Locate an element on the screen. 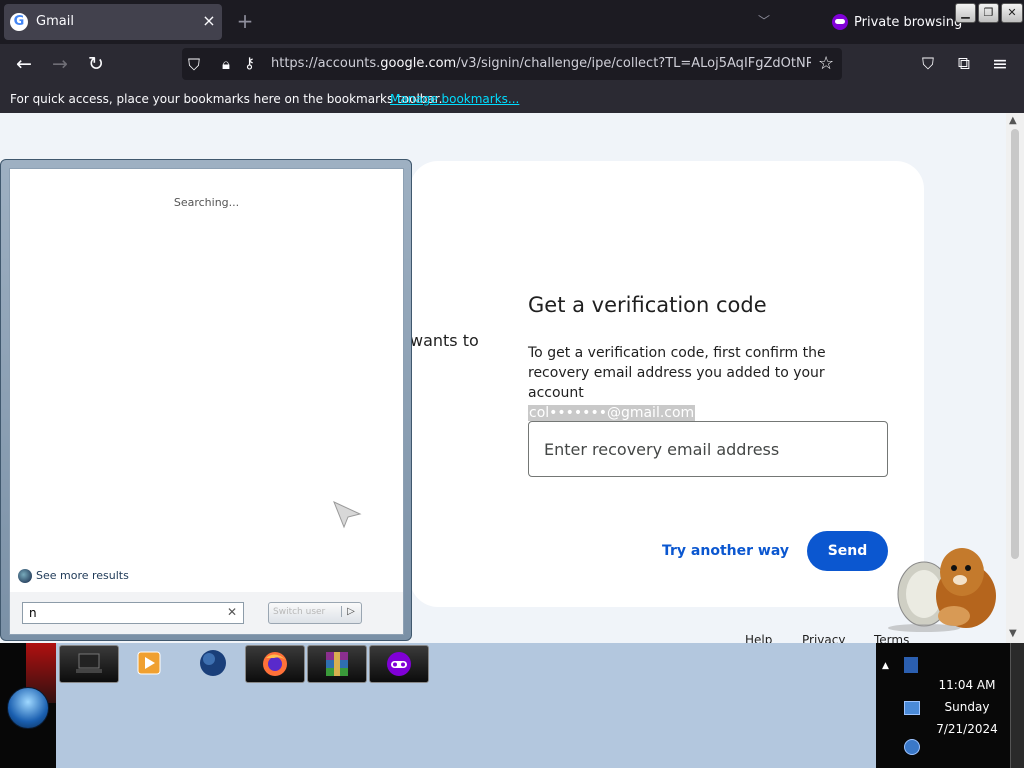 This screenshot has width=1024, height=768. minimize-button: ▁ is located at coordinates (965, 13).